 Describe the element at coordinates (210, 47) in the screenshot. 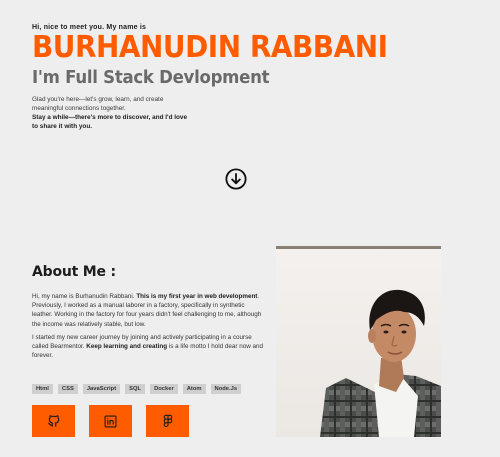

I see `hero-name: BURHANUDIN RABBANI` at that location.